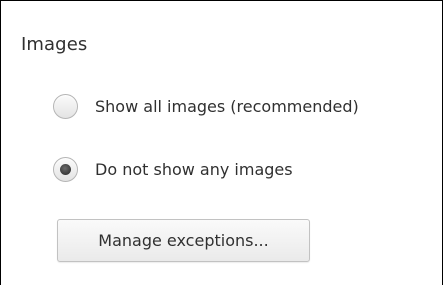  What do you see at coordinates (227, 106) in the screenshot?
I see `radio-label: Show all images (recommended)` at bounding box center [227, 106].